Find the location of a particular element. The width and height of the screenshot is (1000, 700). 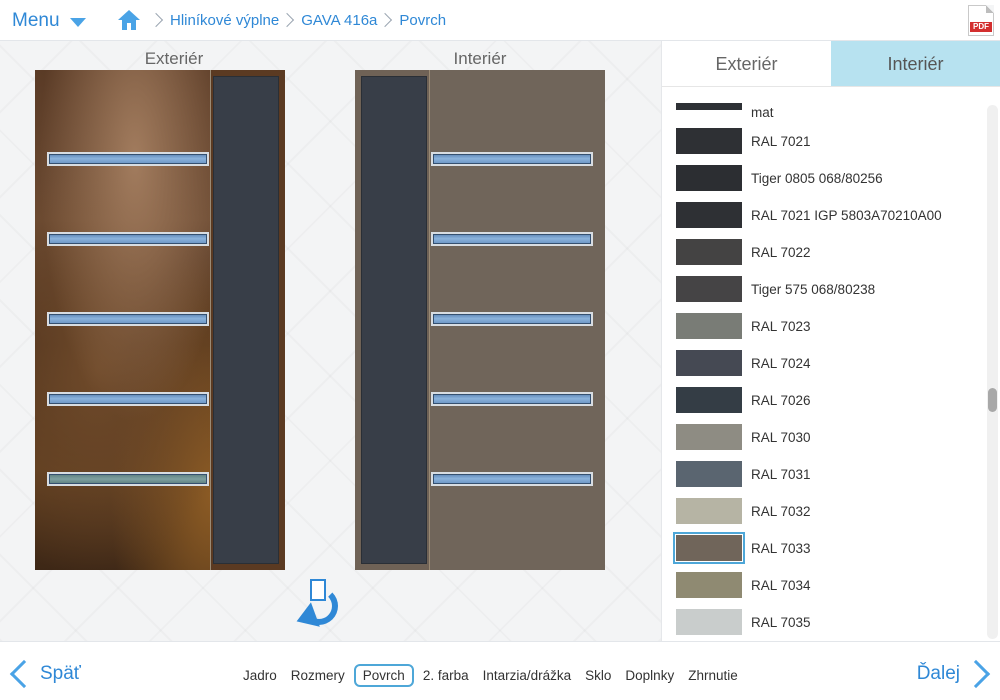

breadcrumb-item-category: Hliníkové výplne is located at coordinates (224, 20).